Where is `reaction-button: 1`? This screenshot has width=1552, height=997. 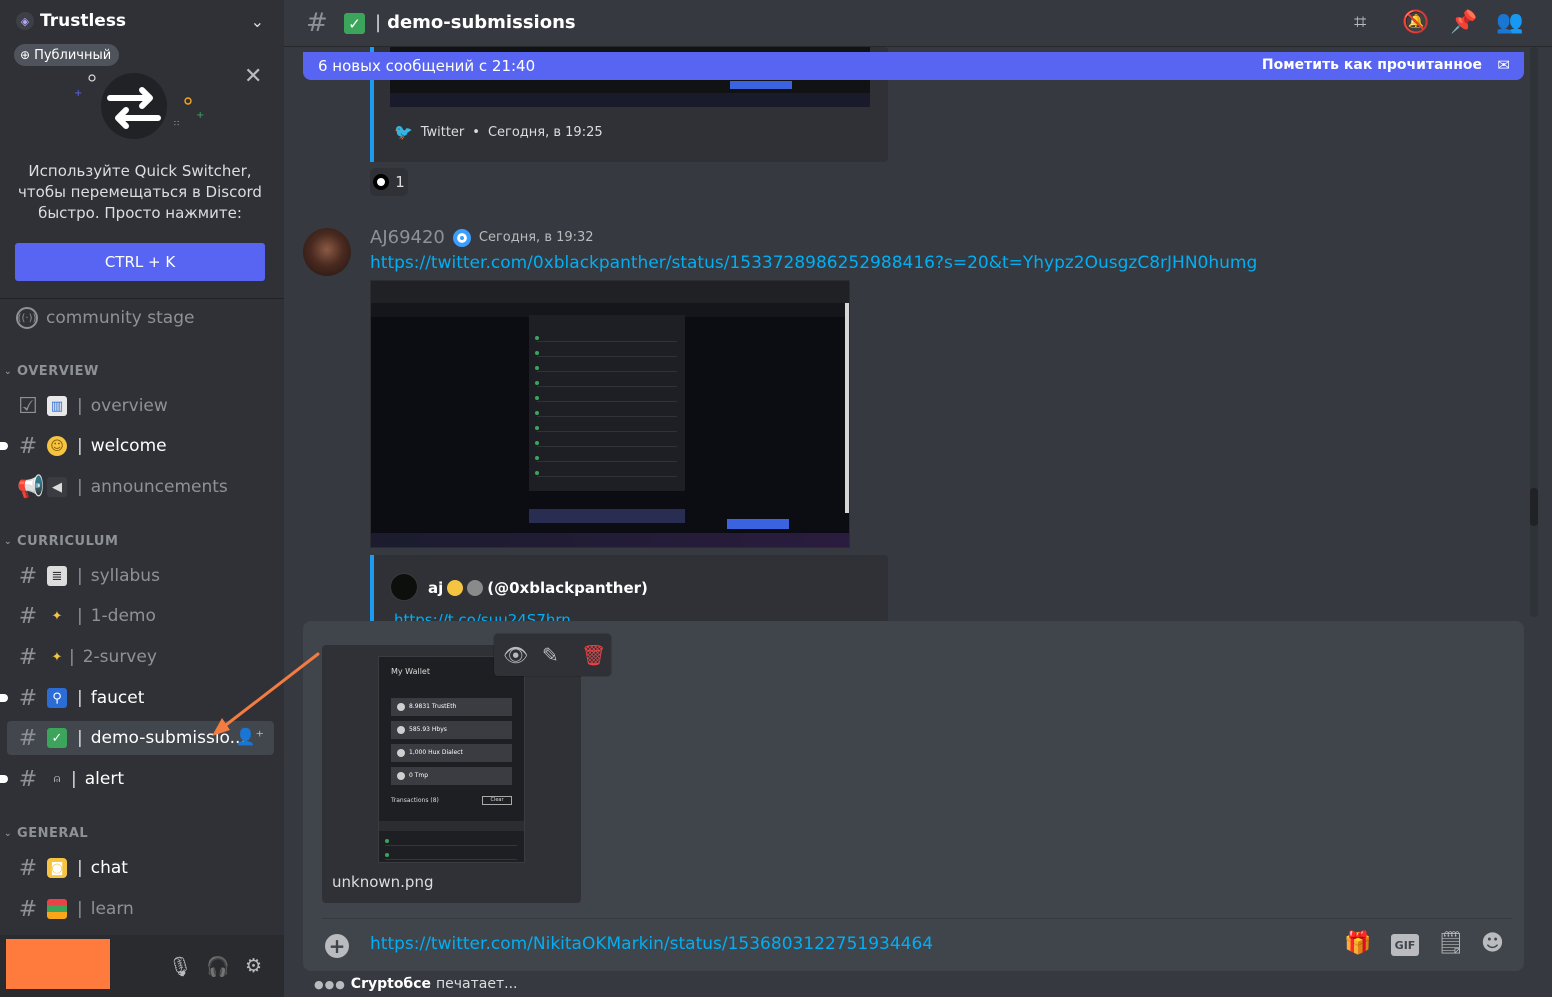 reaction-button: 1 is located at coordinates (389, 182).